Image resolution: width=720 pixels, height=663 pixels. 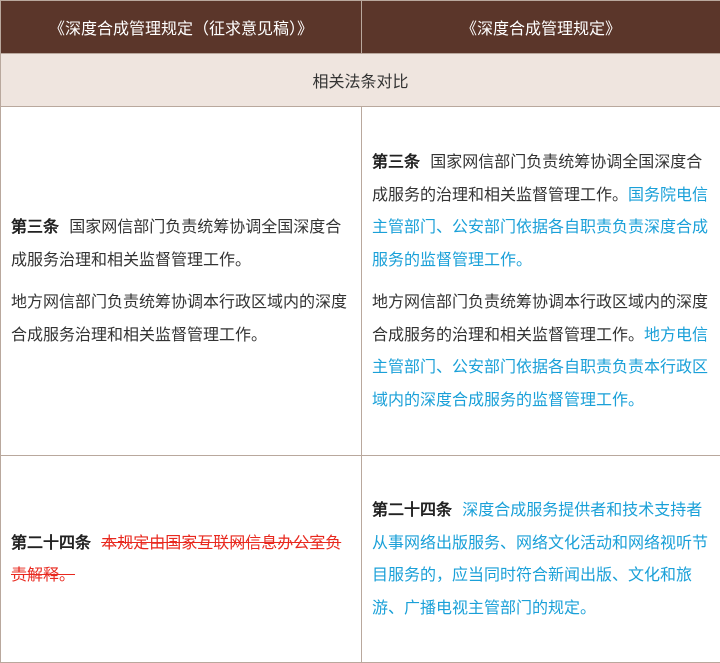 What do you see at coordinates (176, 243) in the screenshot?
I see `article-text: 国家网信部门负责统筹协调全国深度合成服务治理和相关监督管理工作。` at bounding box center [176, 243].